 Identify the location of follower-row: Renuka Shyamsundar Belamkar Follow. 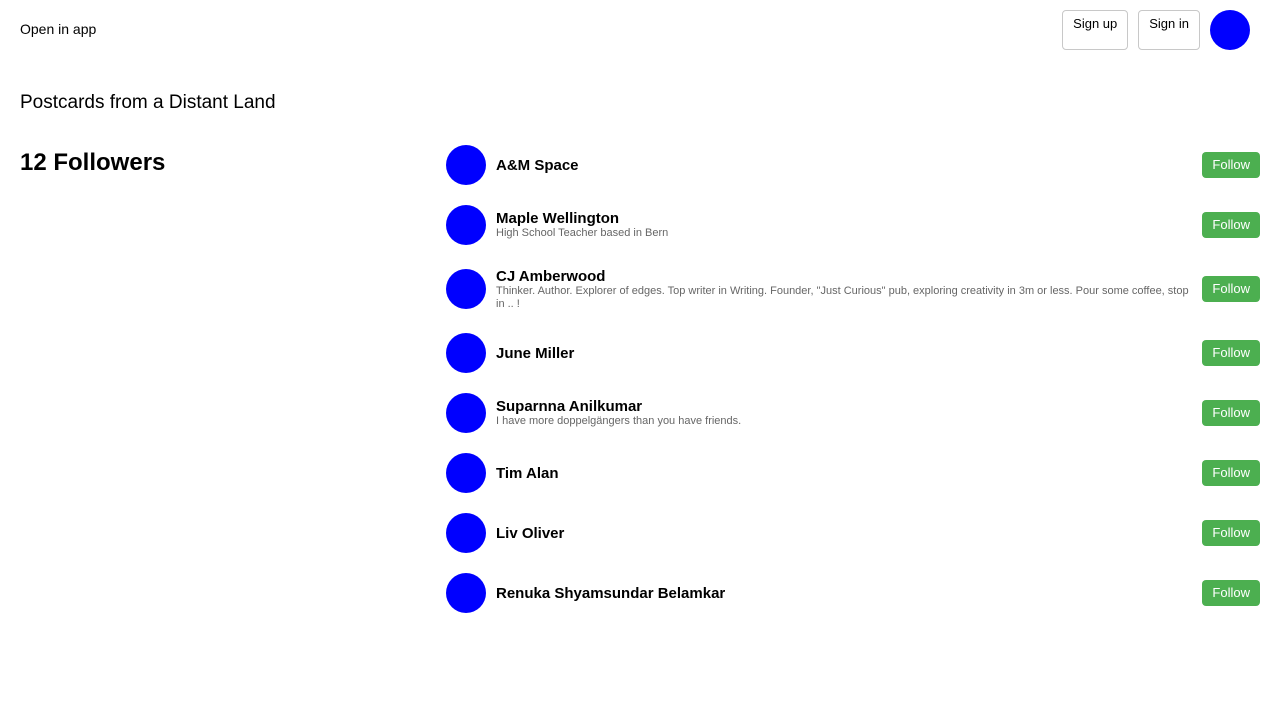
(853, 593).